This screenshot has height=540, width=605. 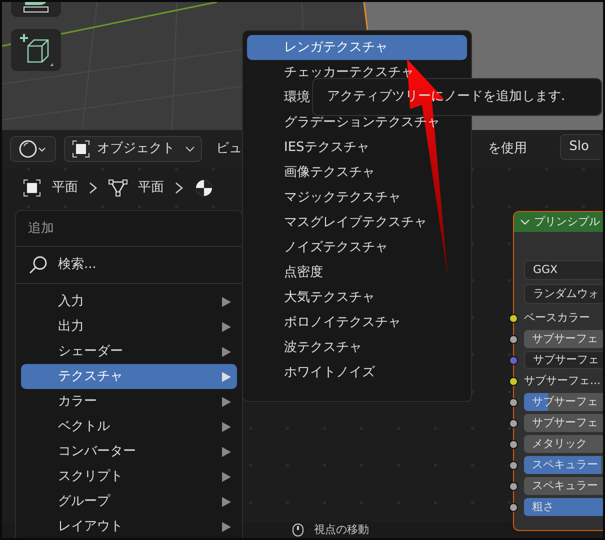 I want to click on node-title: プリンシプル, so click(x=567, y=222).